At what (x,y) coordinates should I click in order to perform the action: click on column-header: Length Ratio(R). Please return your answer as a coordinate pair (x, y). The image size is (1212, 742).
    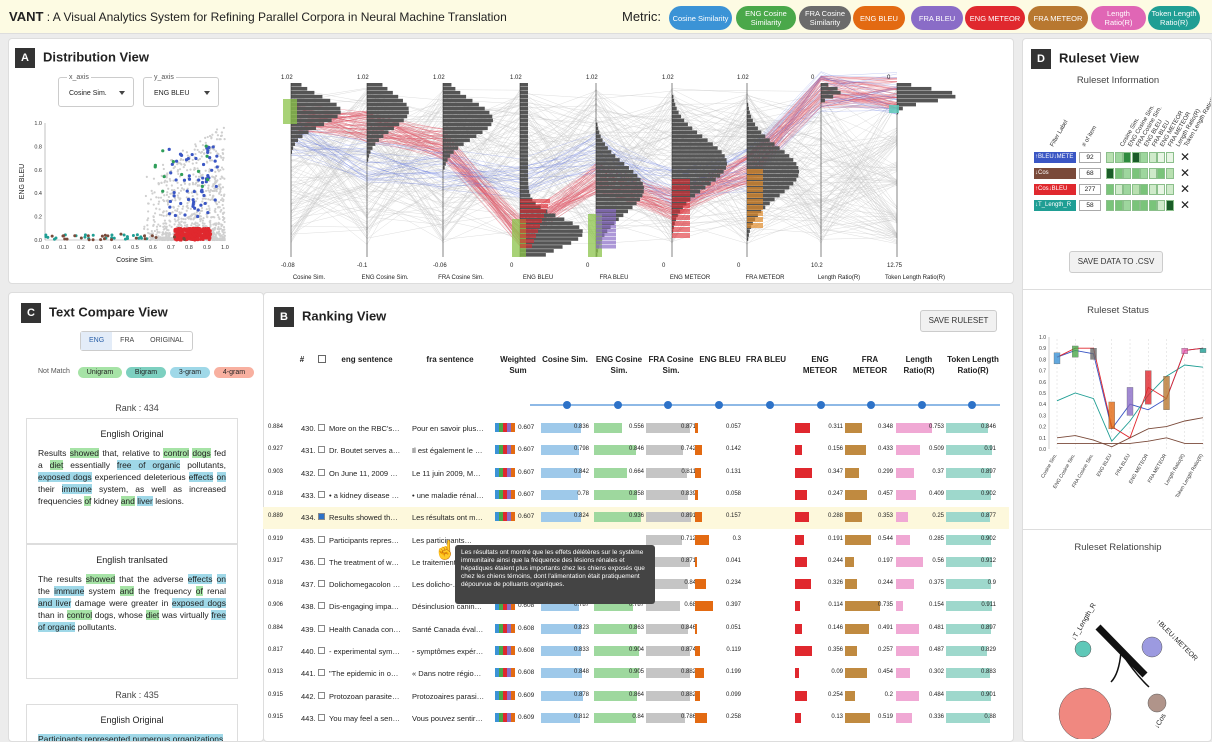
    Looking at the image, I should click on (919, 365).